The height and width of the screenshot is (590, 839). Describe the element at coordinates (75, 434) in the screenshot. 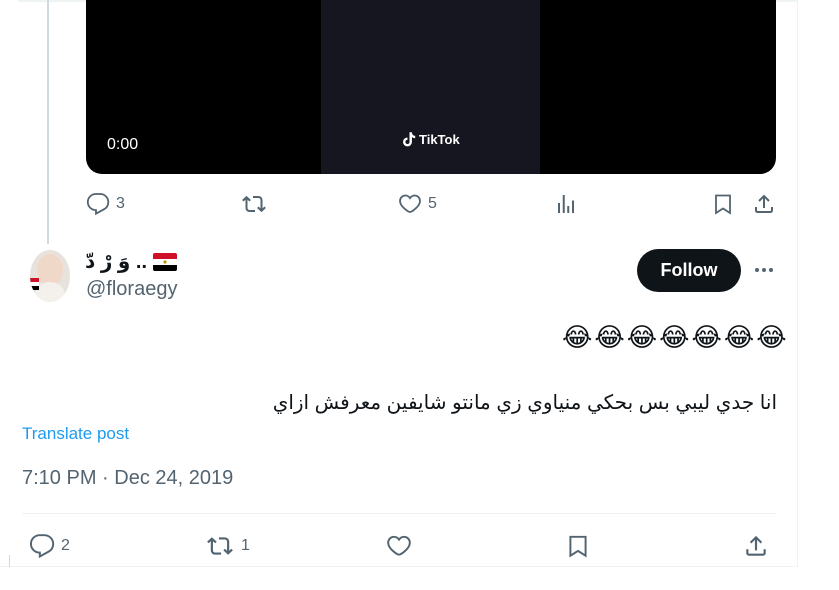

I see `translate-link: Translate post` at that location.